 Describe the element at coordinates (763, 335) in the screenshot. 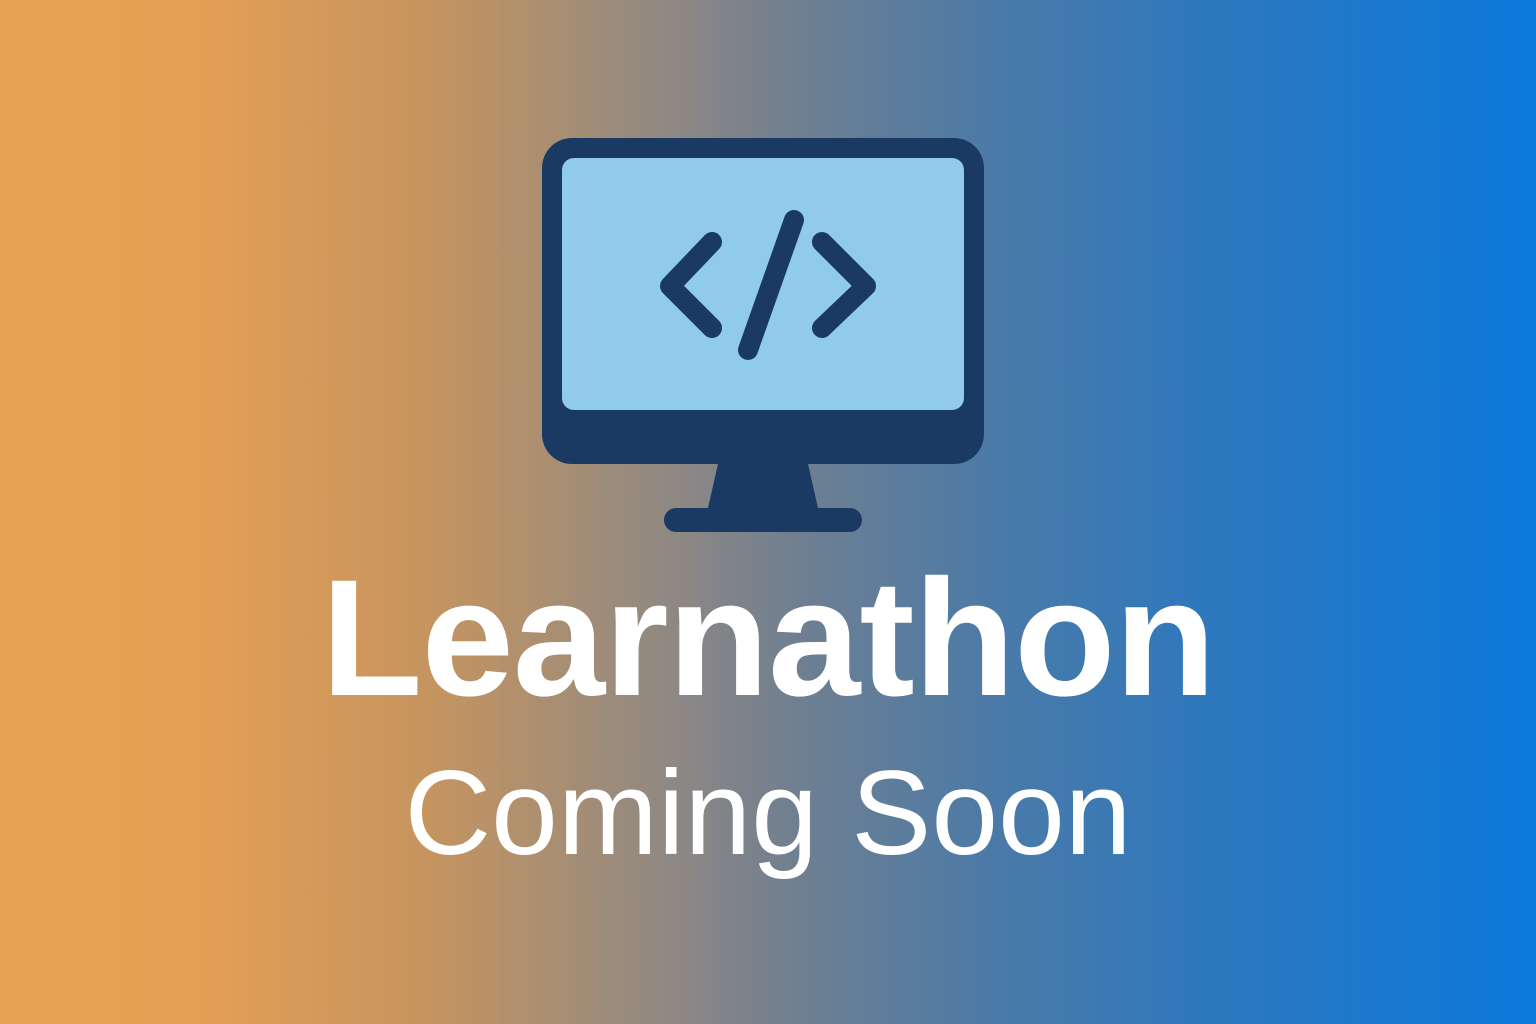

I see `monitor-code-icon` at that location.